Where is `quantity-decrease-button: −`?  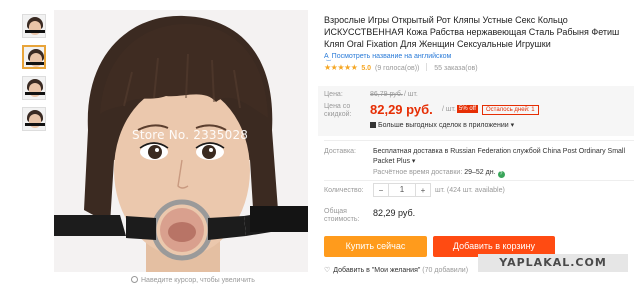 quantity-decrease-button: − is located at coordinates (381, 190).